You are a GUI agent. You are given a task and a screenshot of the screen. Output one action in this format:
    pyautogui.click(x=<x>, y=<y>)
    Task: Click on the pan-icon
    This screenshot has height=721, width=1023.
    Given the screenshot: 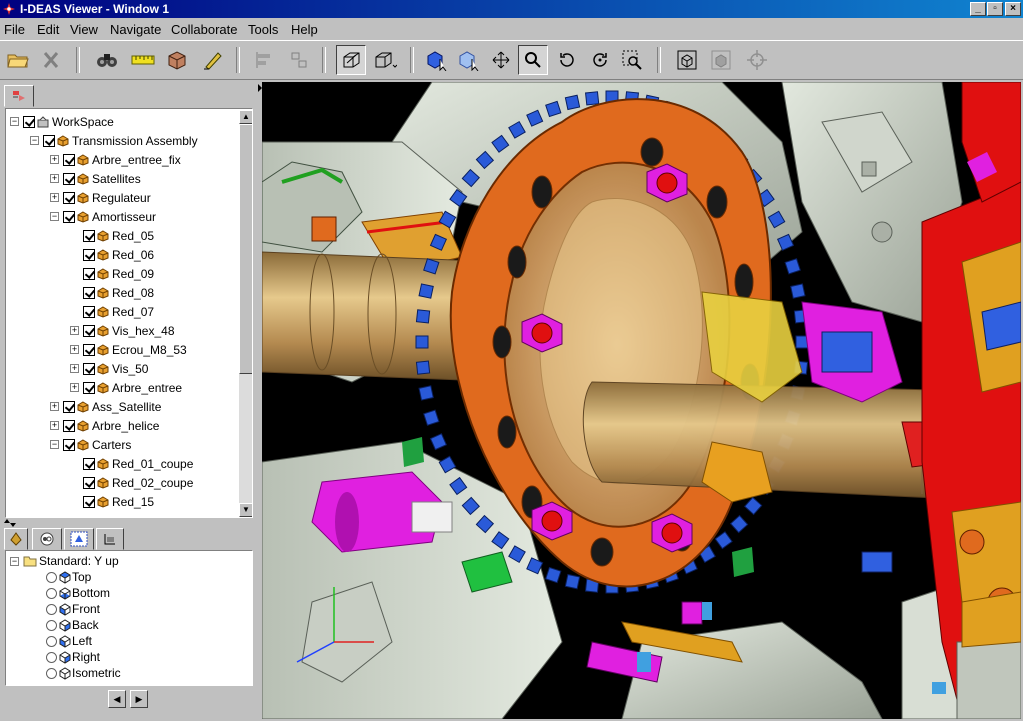 What is the action you would take?
    pyautogui.click(x=501, y=60)
    